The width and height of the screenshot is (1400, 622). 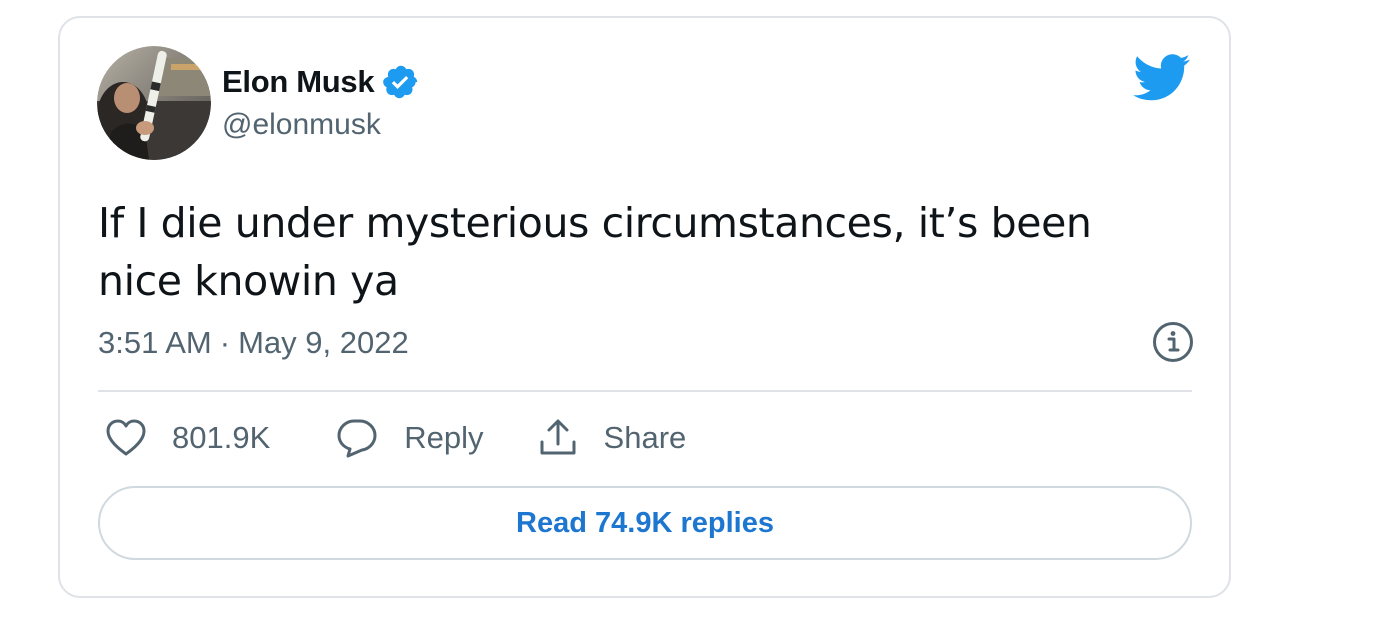 I want to click on author-block: Elon Musk @elonmusk, so click(x=321, y=102).